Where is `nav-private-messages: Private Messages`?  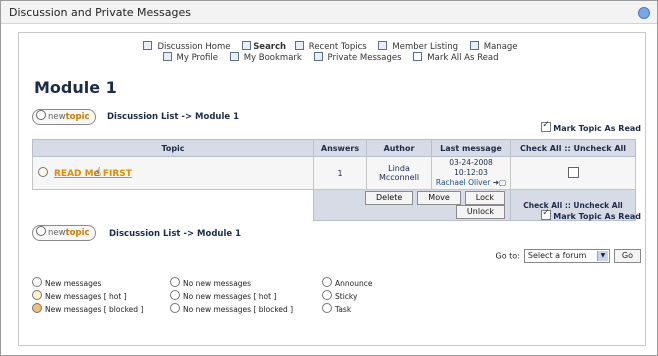
nav-private-messages: Private Messages is located at coordinates (359, 57).